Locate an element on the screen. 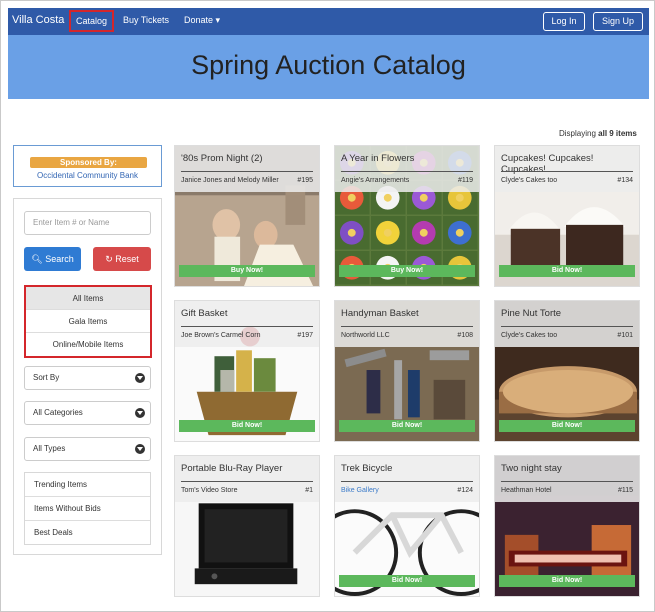  signup-button: Sign Up is located at coordinates (618, 21).